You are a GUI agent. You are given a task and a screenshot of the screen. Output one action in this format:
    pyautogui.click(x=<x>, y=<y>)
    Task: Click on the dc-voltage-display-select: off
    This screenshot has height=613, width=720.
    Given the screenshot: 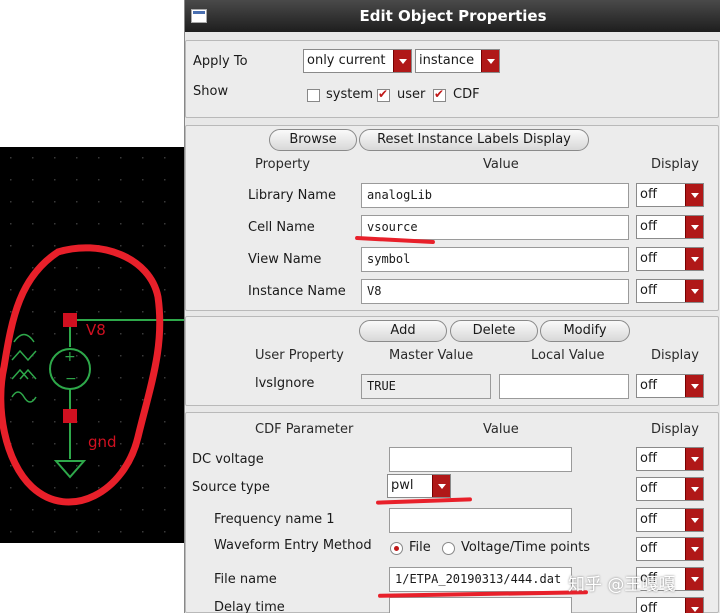 What is the action you would take?
    pyautogui.click(x=670, y=459)
    